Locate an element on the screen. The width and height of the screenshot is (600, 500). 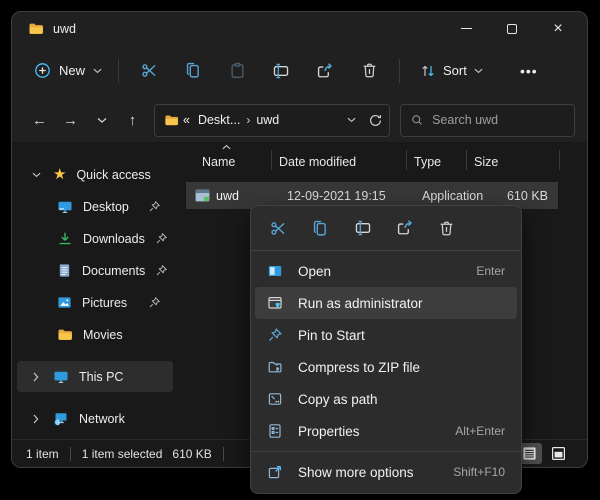
sidebar-item-this-pc: This PC is located at coordinates (95, 376).